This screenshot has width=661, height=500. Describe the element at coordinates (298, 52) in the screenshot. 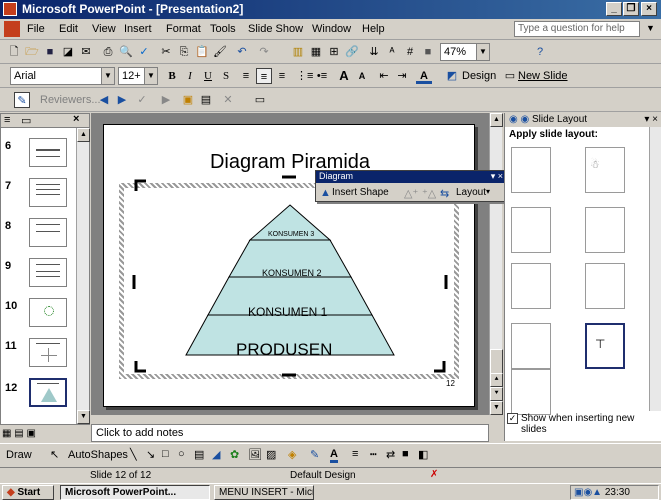

I see `insert-chart-icon: ▥` at that location.